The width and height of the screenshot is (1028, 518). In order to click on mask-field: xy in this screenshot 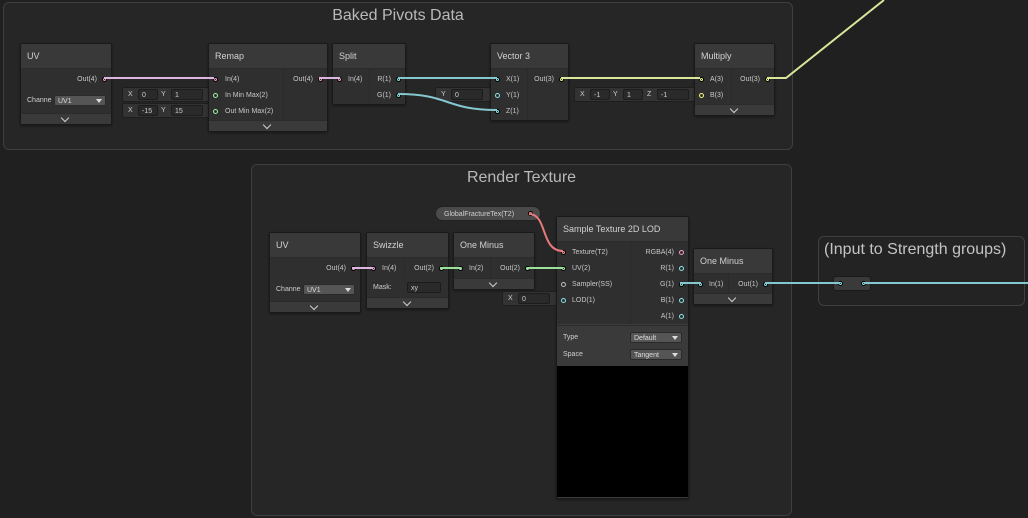, I will do `click(424, 287)`.